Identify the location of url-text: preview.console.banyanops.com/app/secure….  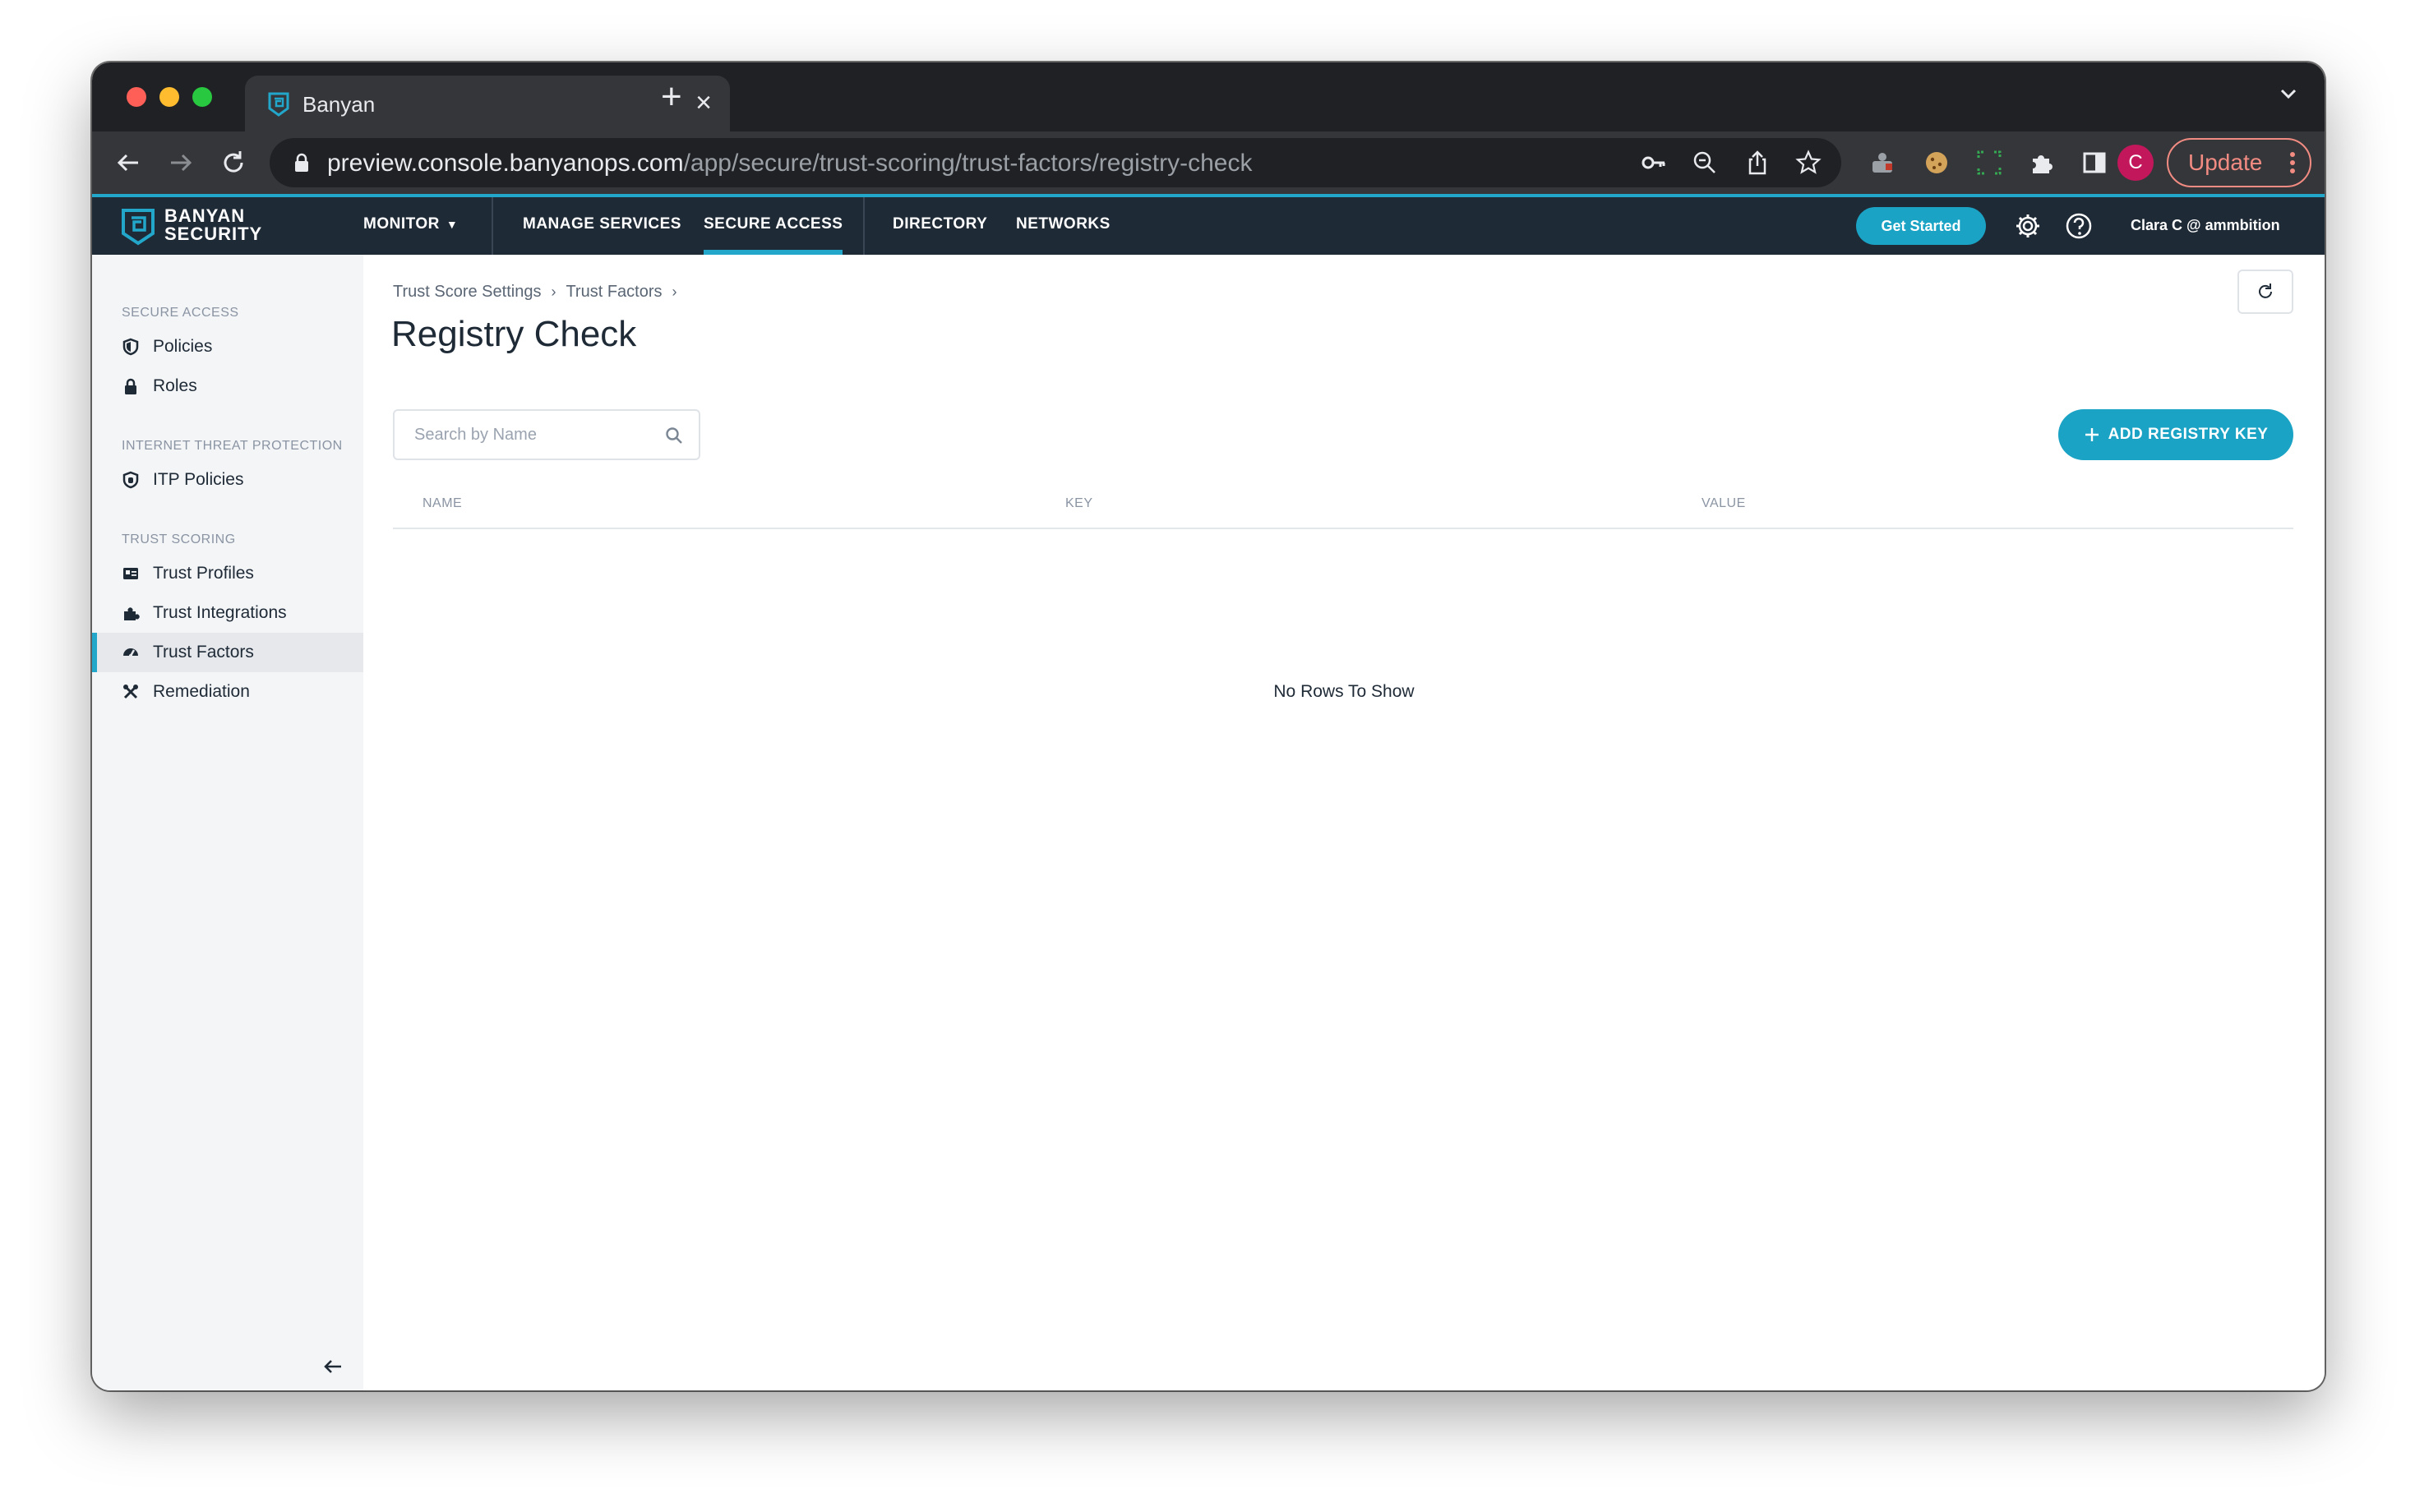
(790, 163).